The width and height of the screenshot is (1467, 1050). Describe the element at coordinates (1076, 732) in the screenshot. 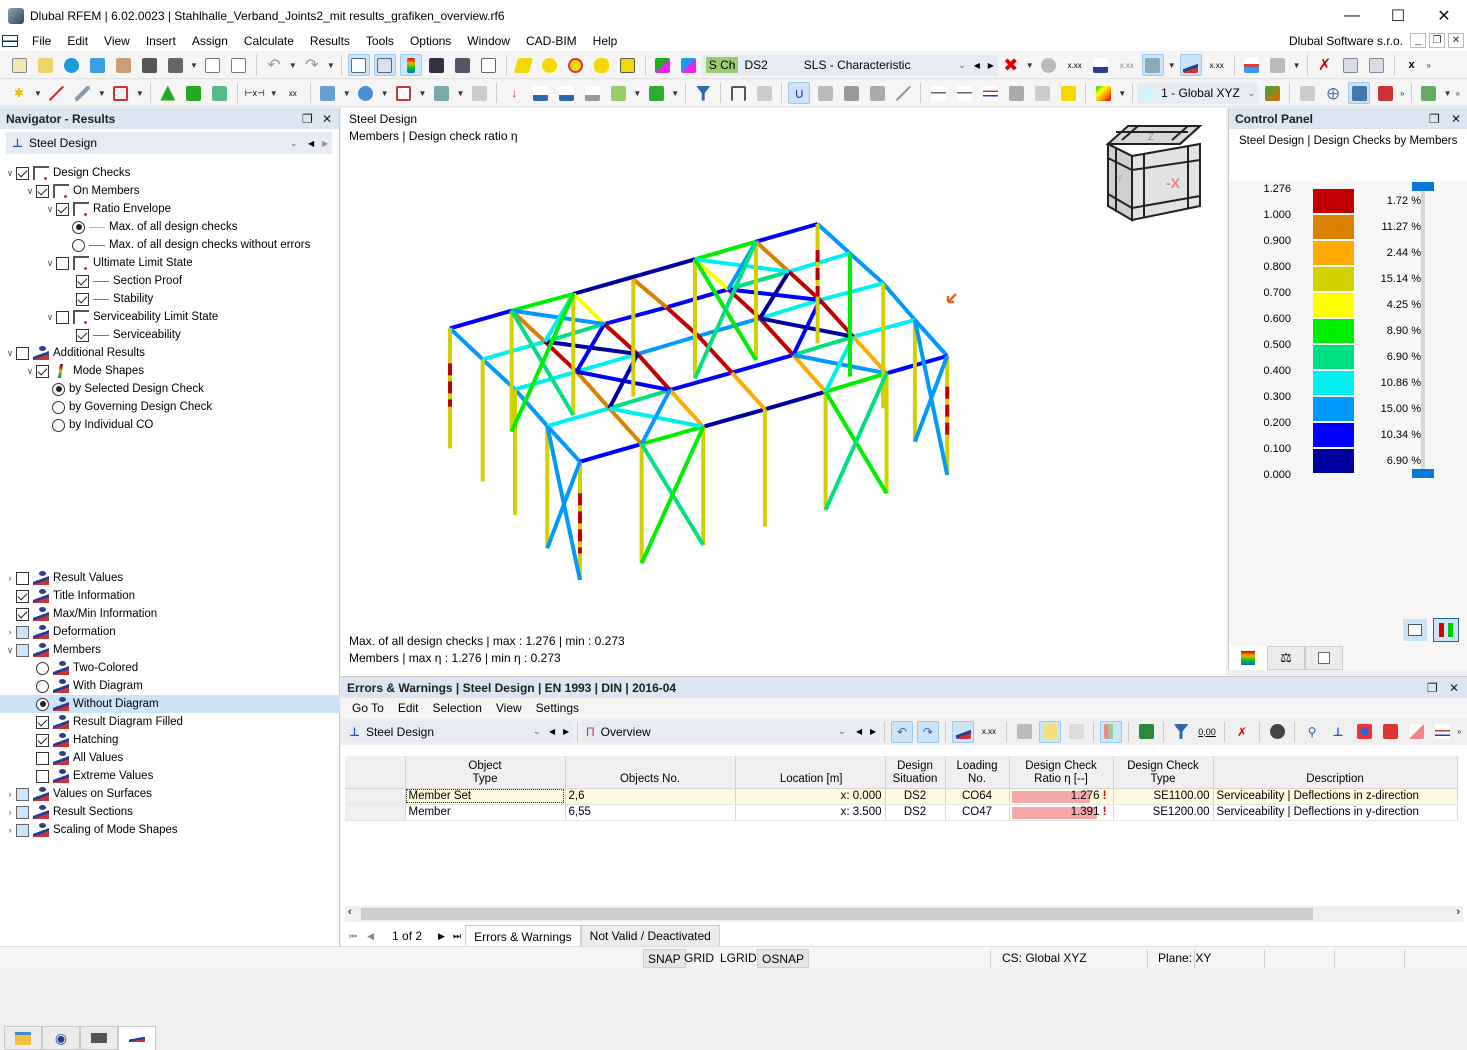

I see `table-gray-icon` at that location.